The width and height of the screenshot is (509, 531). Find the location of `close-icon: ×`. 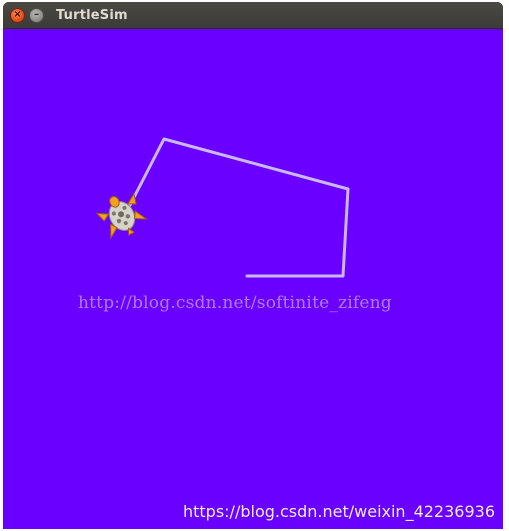

close-icon: × is located at coordinates (17, 14).